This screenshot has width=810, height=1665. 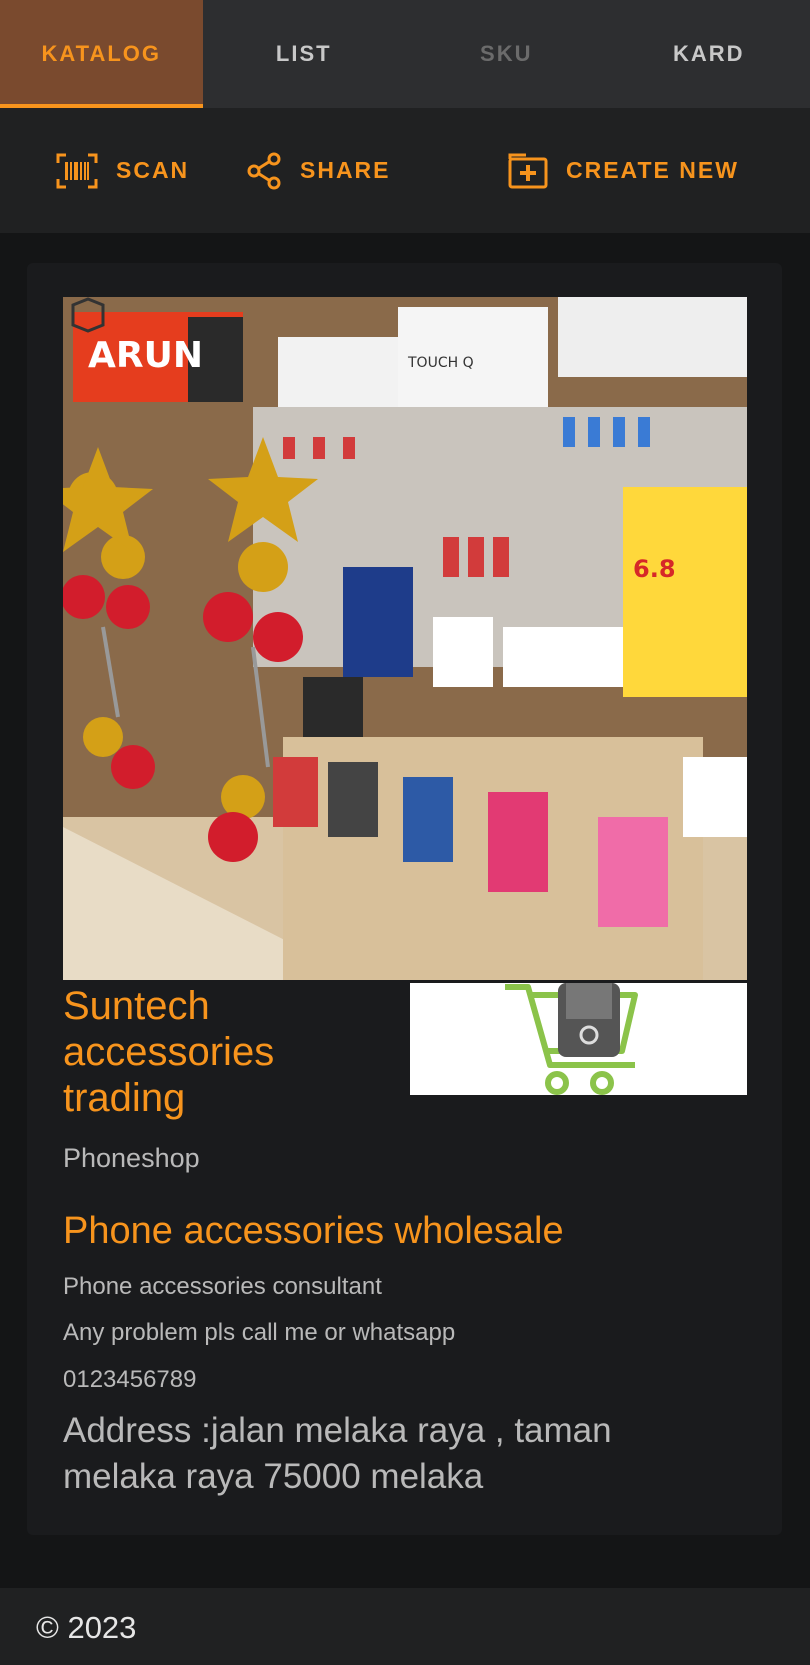 What do you see at coordinates (652, 170) in the screenshot?
I see `create-new-label: CREATE NEW` at bounding box center [652, 170].